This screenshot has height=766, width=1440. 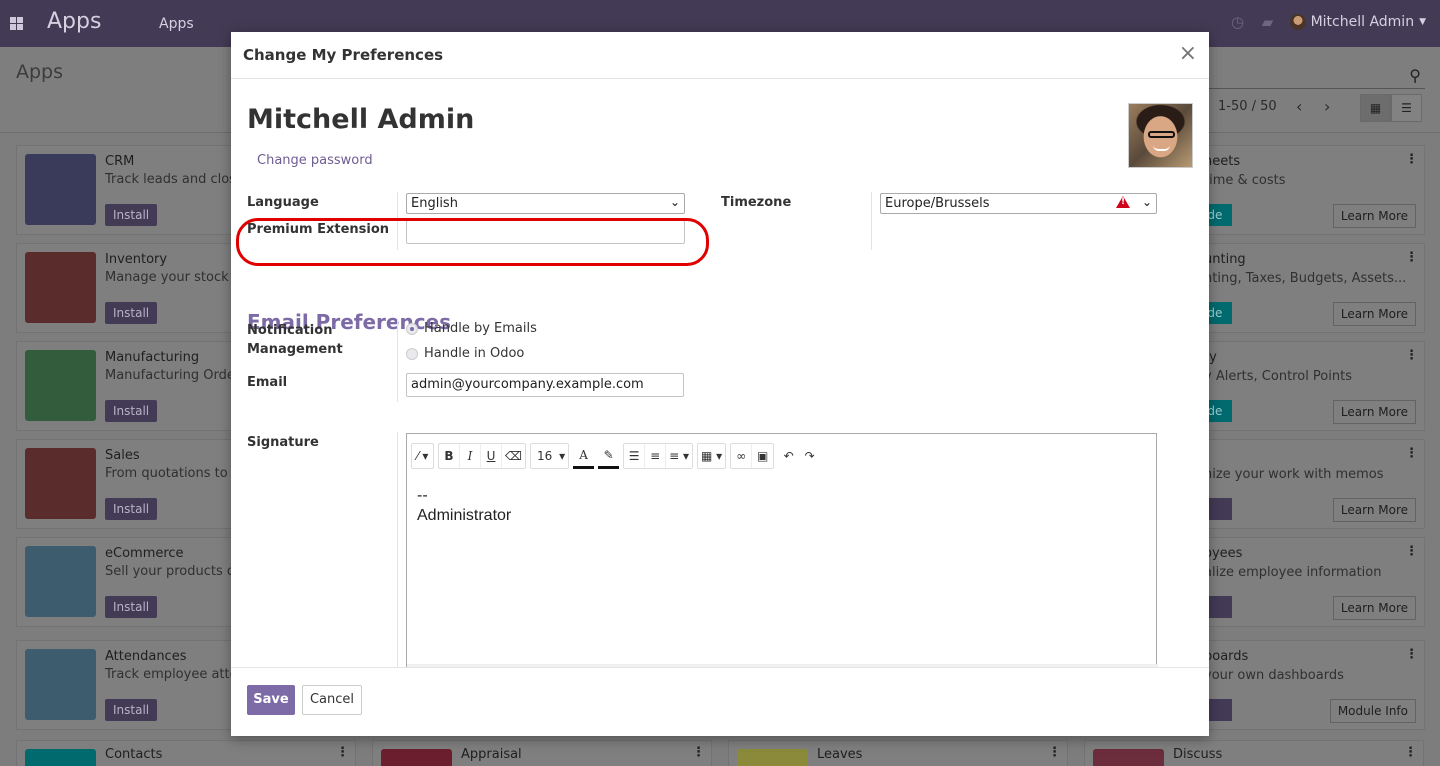 I want to click on timezone-value: Europe/Brussels, so click(x=937, y=203).